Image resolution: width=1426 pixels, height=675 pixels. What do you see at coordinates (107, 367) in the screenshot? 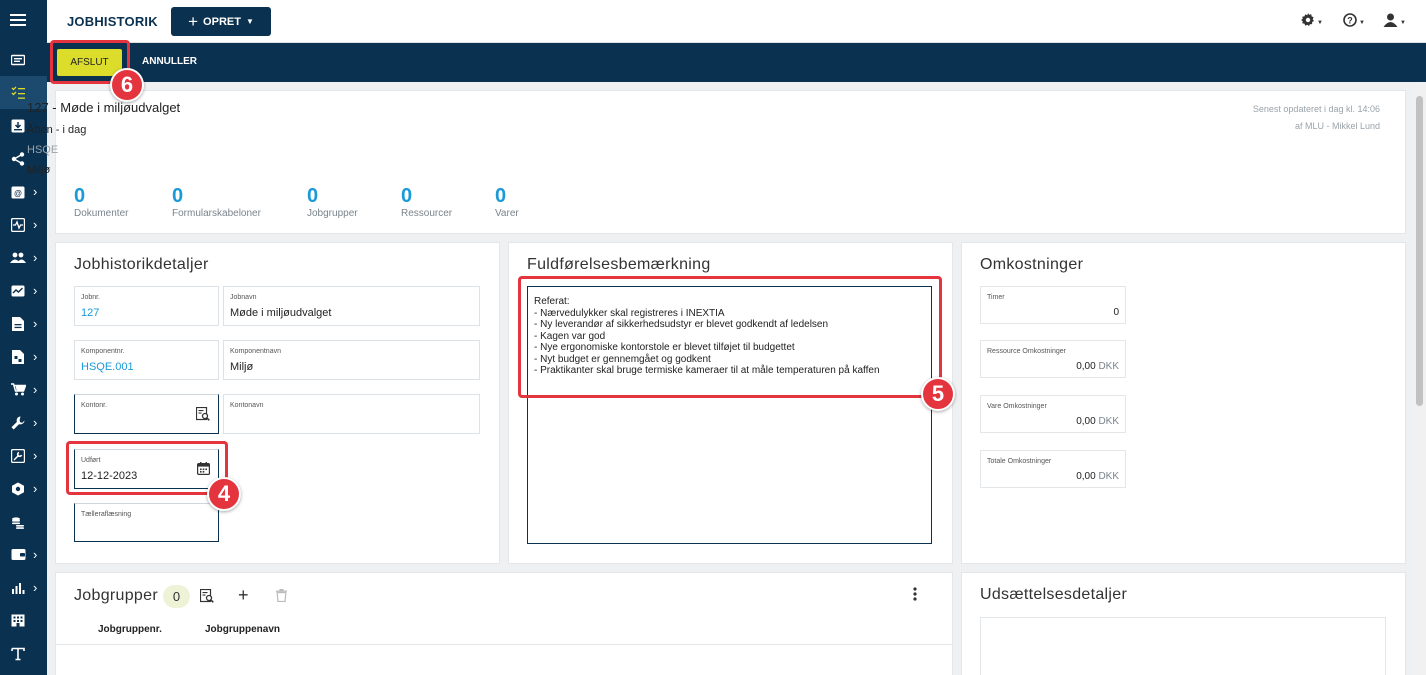
I see `field-value: HSQE.001` at bounding box center [107, 367].